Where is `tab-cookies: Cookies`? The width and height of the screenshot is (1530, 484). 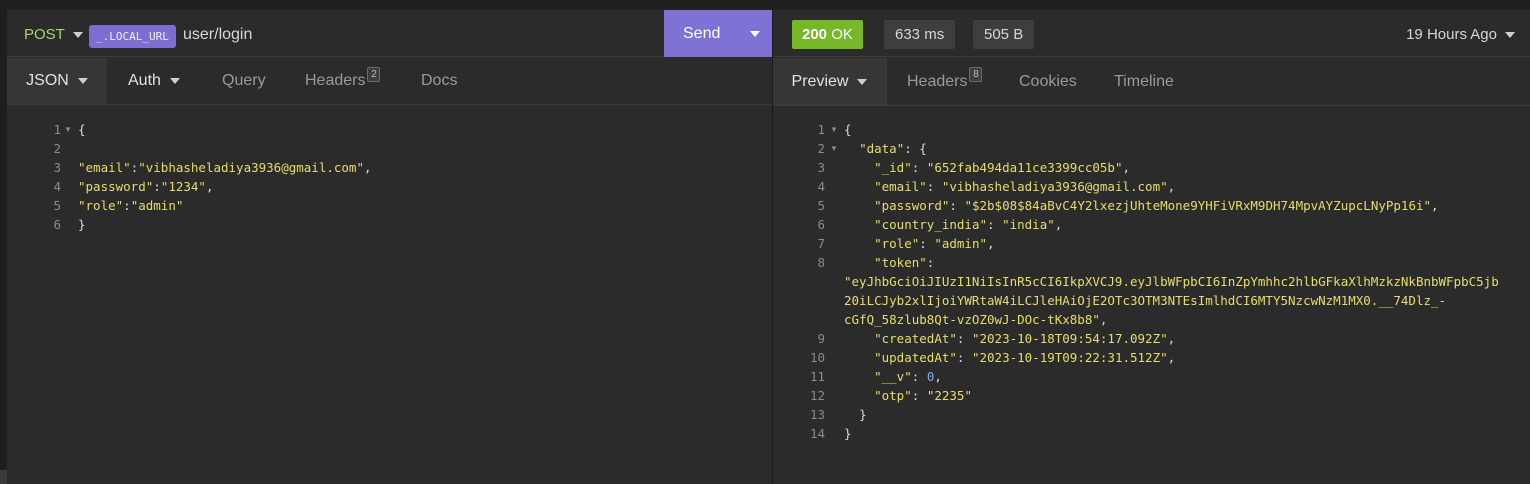 tab-cookies: Cookies is located at coordinates (1048, 81).